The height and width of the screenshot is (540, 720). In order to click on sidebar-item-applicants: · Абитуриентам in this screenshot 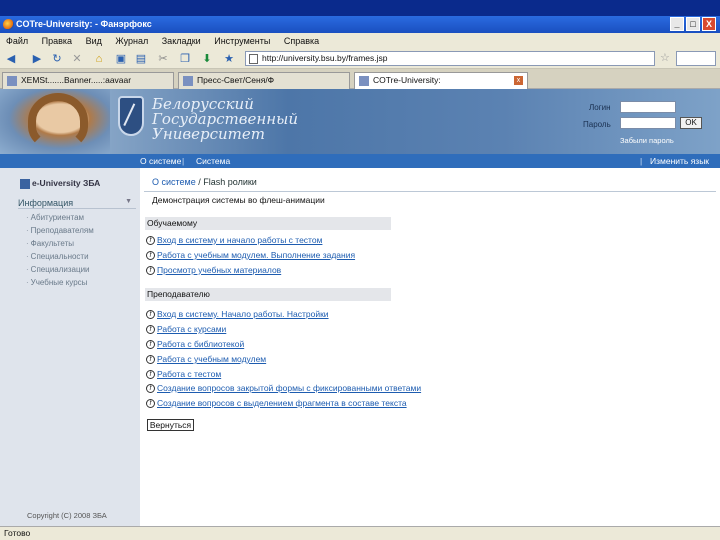, I will do `click(55, 217)`.